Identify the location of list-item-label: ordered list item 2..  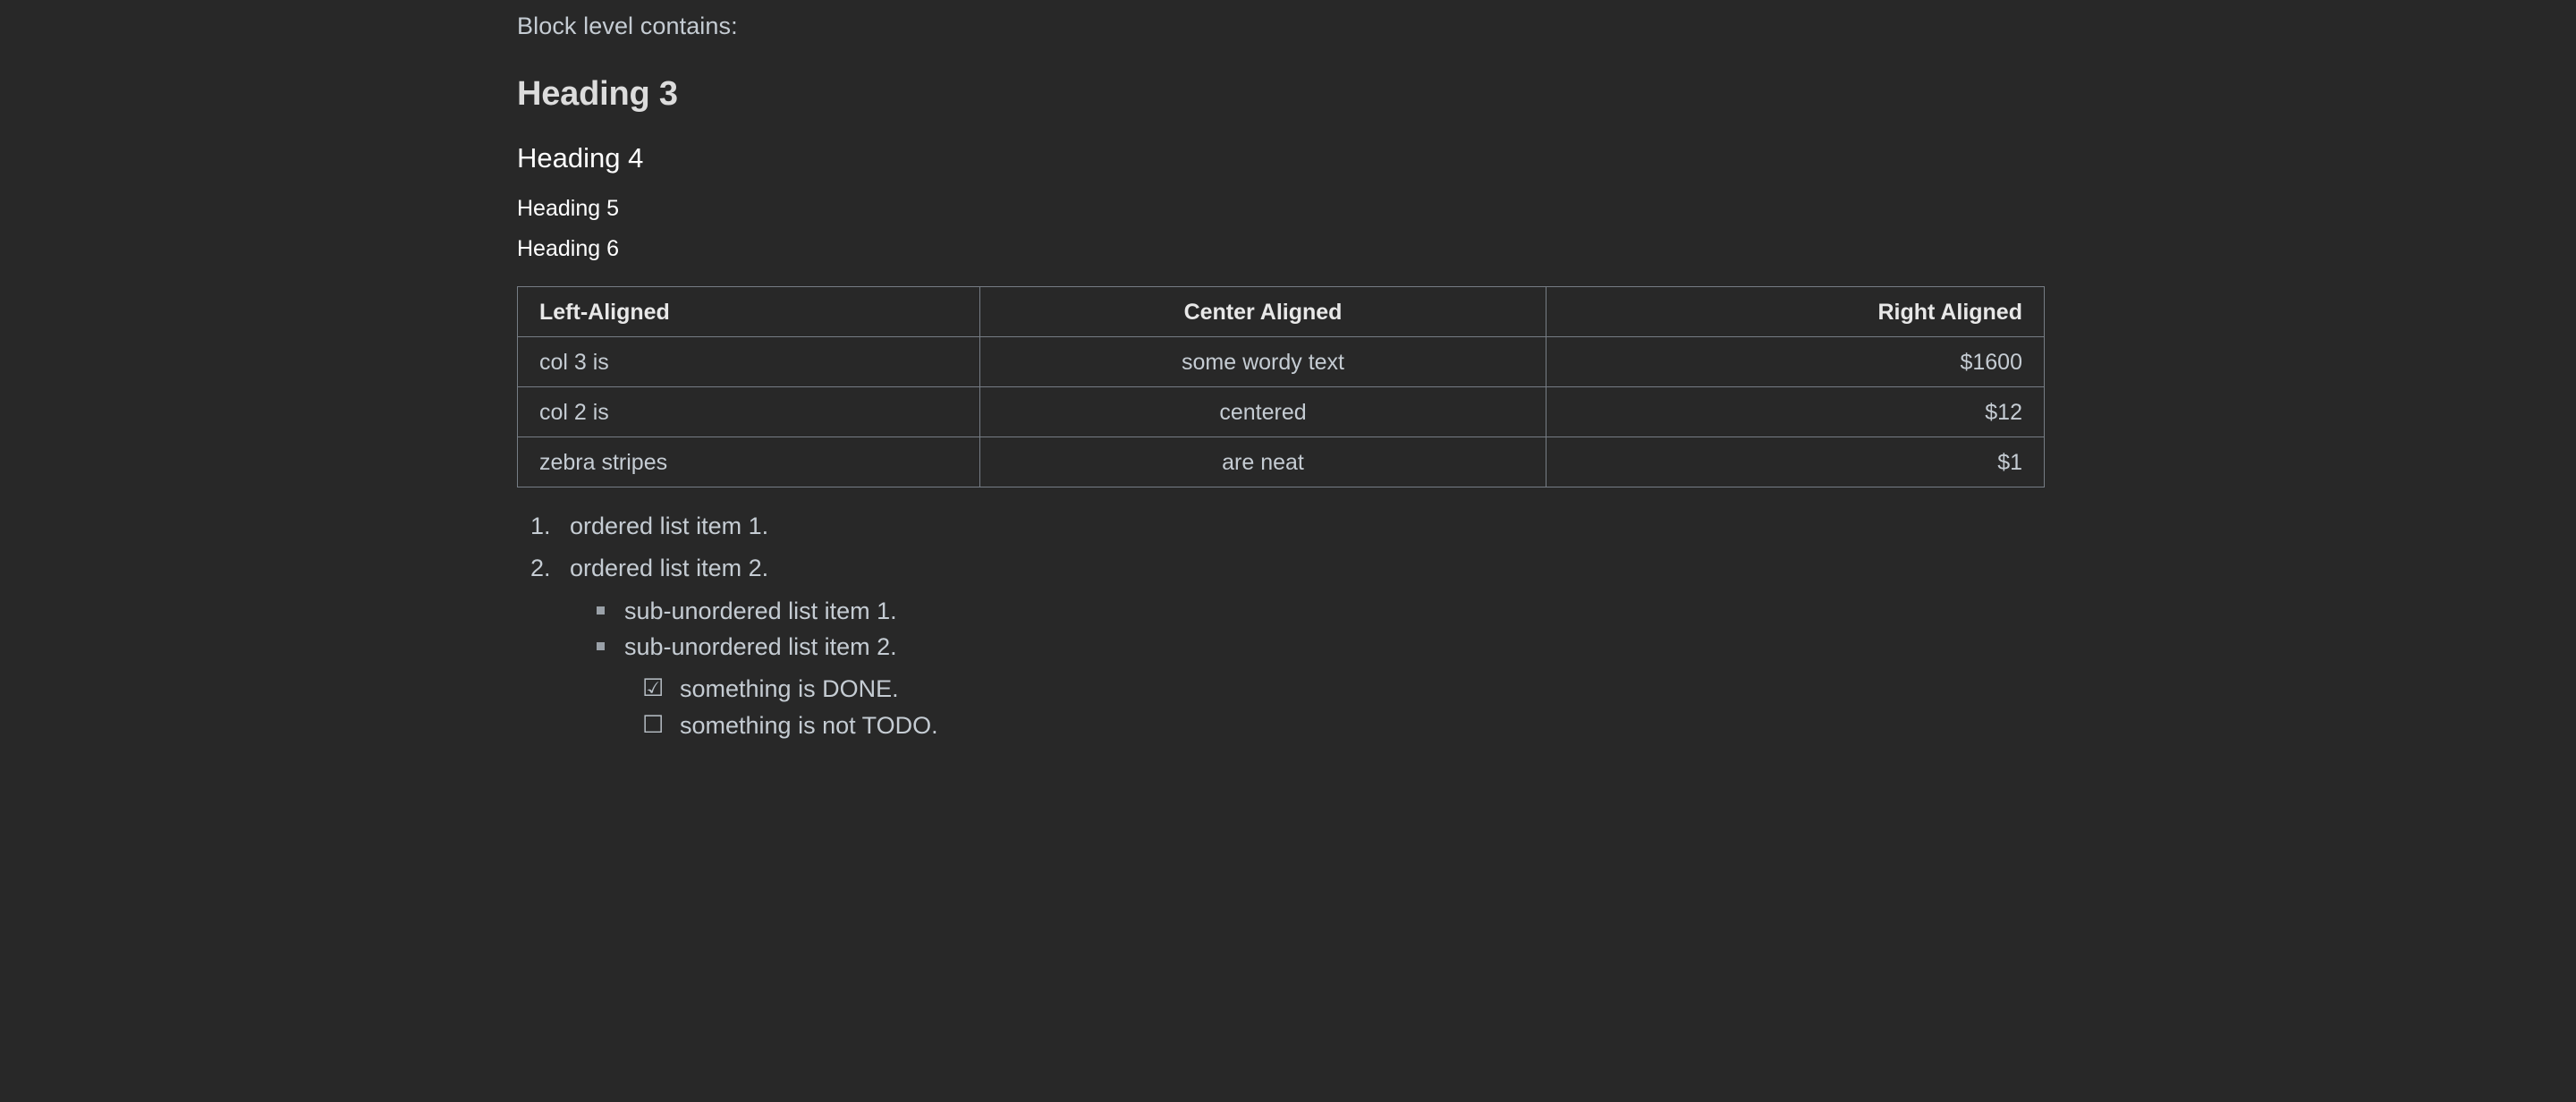
(669, 568).